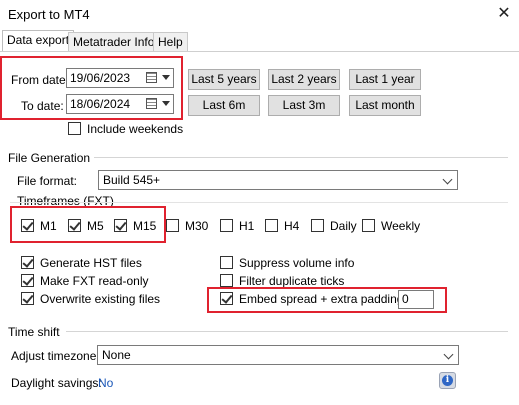 This screenshot has width=519, height=405. I want to click on include-weekends-label: Include weekends, so click(135, 129).